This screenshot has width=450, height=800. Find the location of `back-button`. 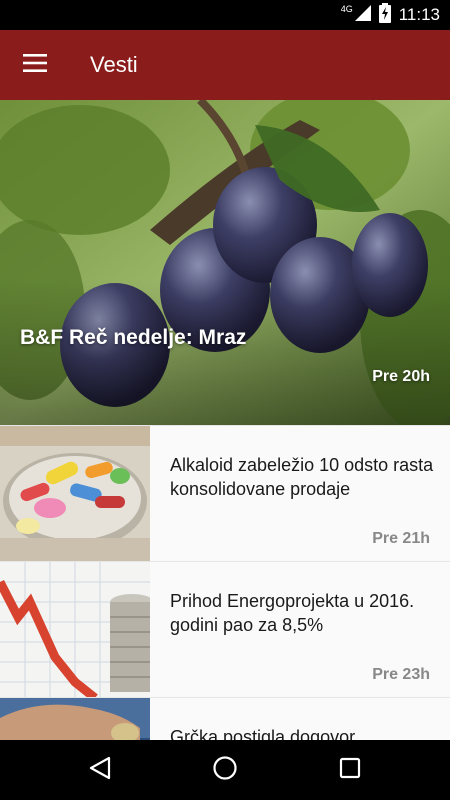

back-button is located at coordinates (100, 770).